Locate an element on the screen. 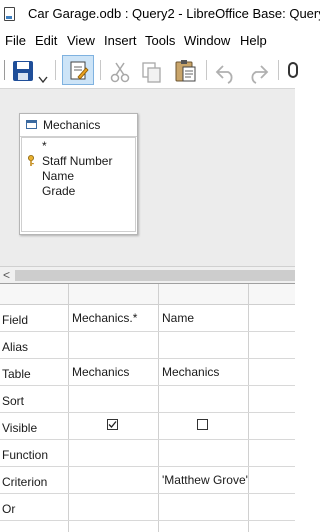 The width and height of the screenshot is (320, 532). row-label-table: Table is located at coordinates (16, 374).